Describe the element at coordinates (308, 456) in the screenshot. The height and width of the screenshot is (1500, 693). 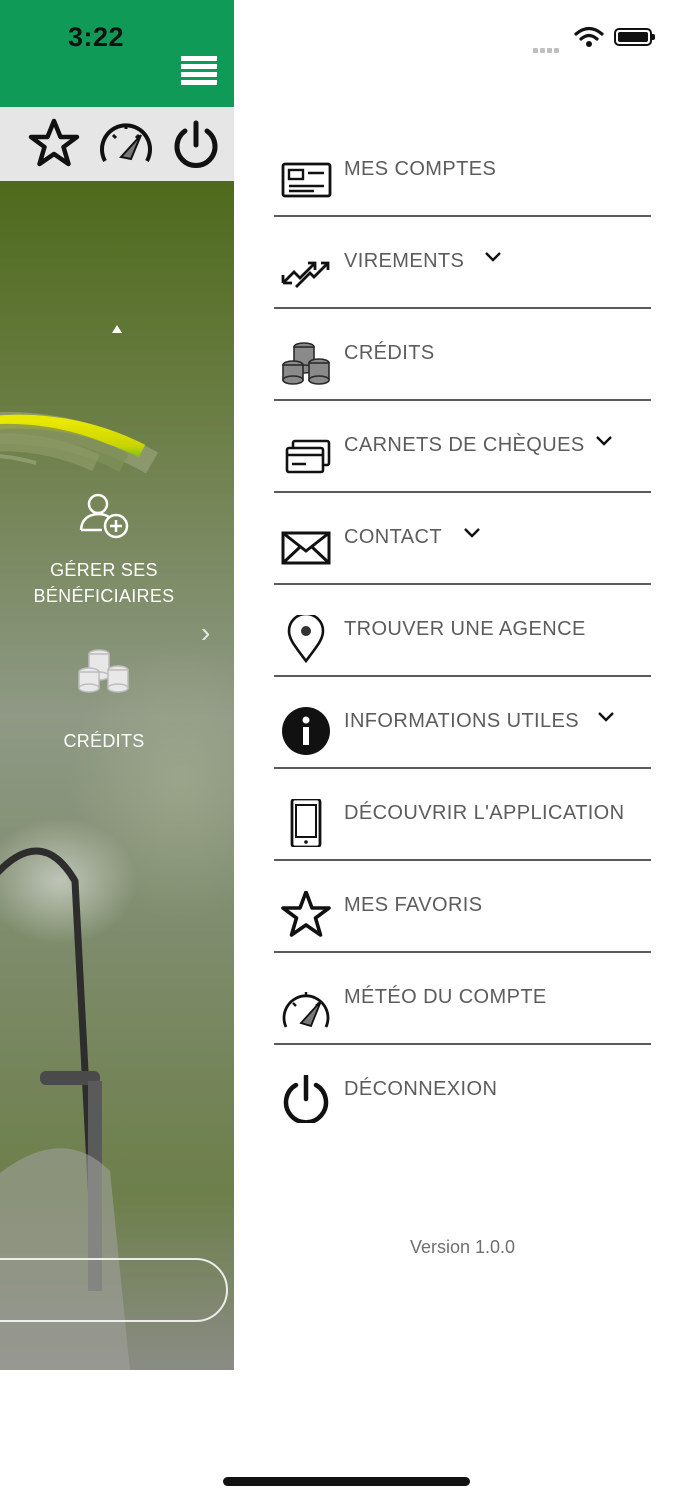
I see `checkbook-icon` at that location.